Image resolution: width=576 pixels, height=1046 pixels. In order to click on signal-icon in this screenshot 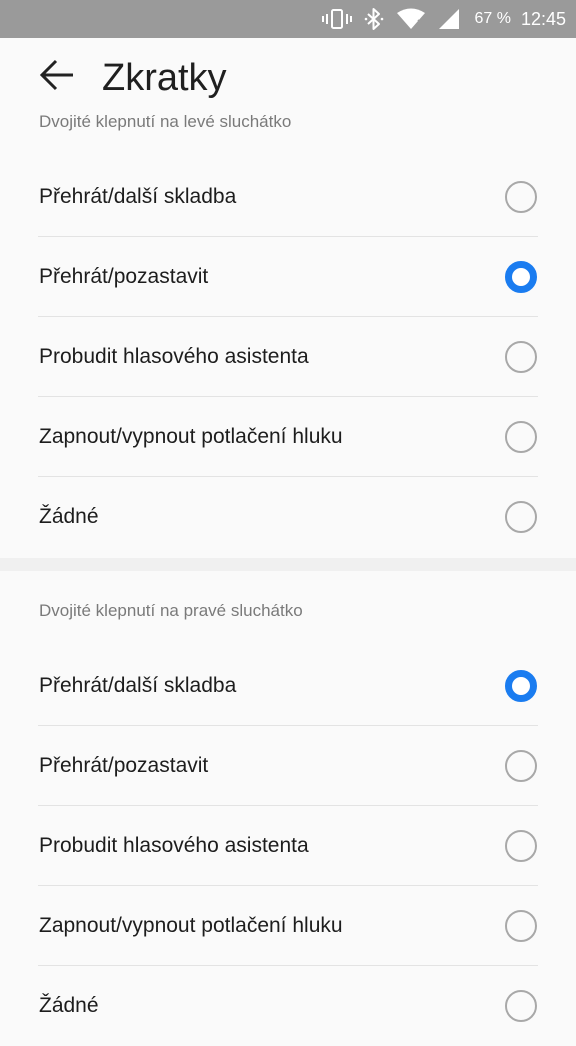, I will do `click(449, 19)`.